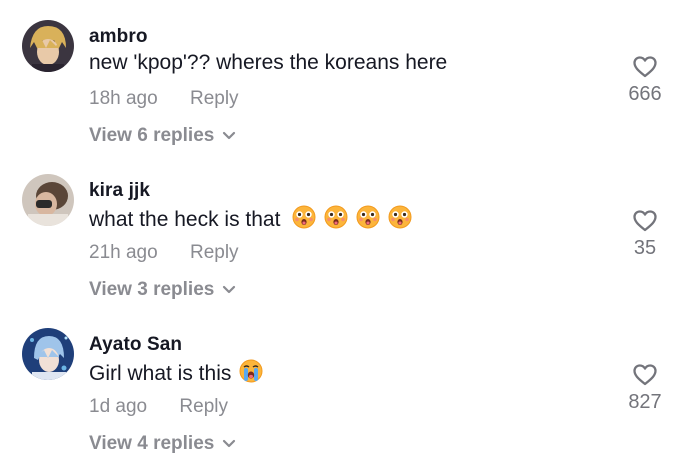 Image resolution: width=700 pixels, height=462 pixels. I want to click on view-replies-button: View 6 replies, so click(162, 136).